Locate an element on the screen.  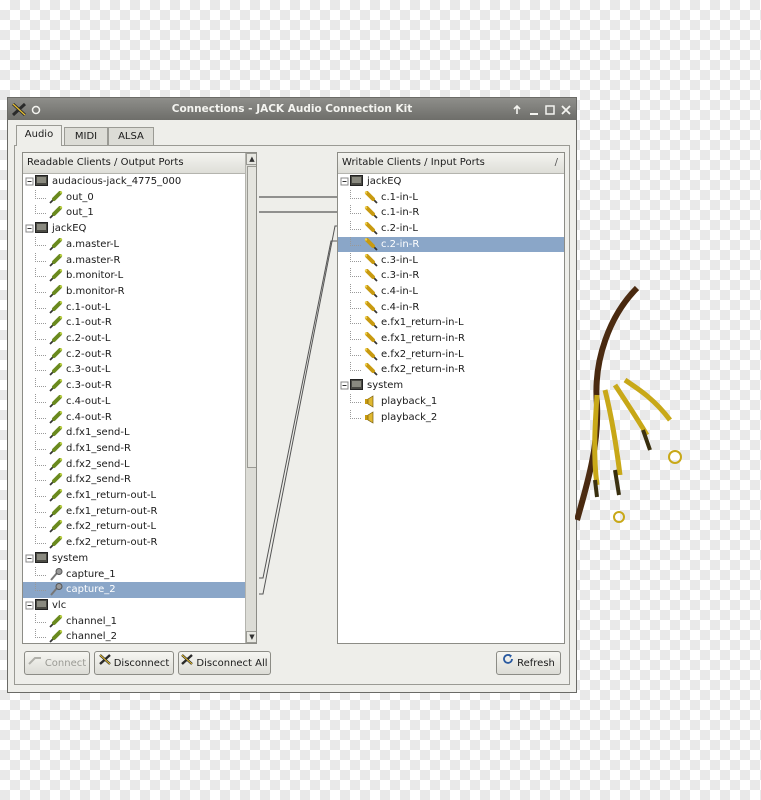
port-row: c.2-in-R is located at coordinates (451, 244).